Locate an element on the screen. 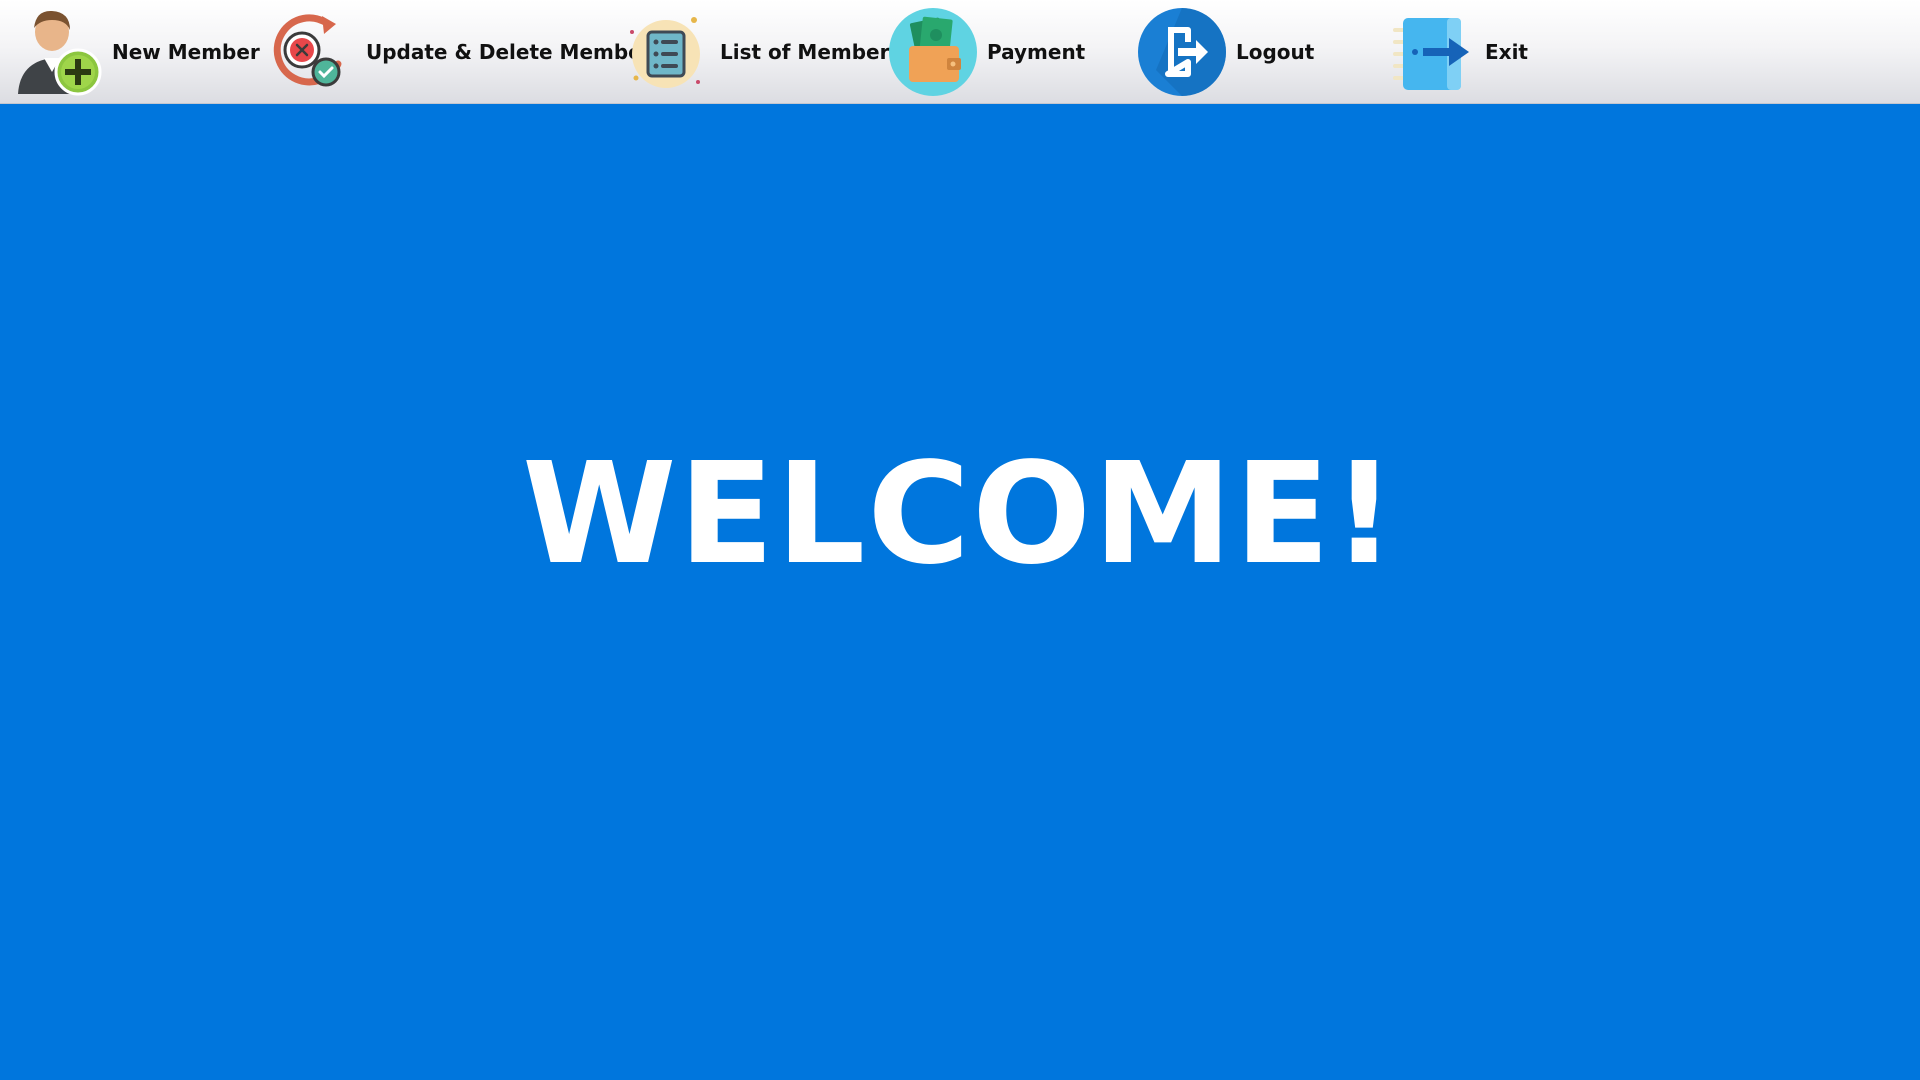 This screenshot has width=1920, height=1080. update-delete-member-button: Update & Delete Member is located at coordinates (459, 52).